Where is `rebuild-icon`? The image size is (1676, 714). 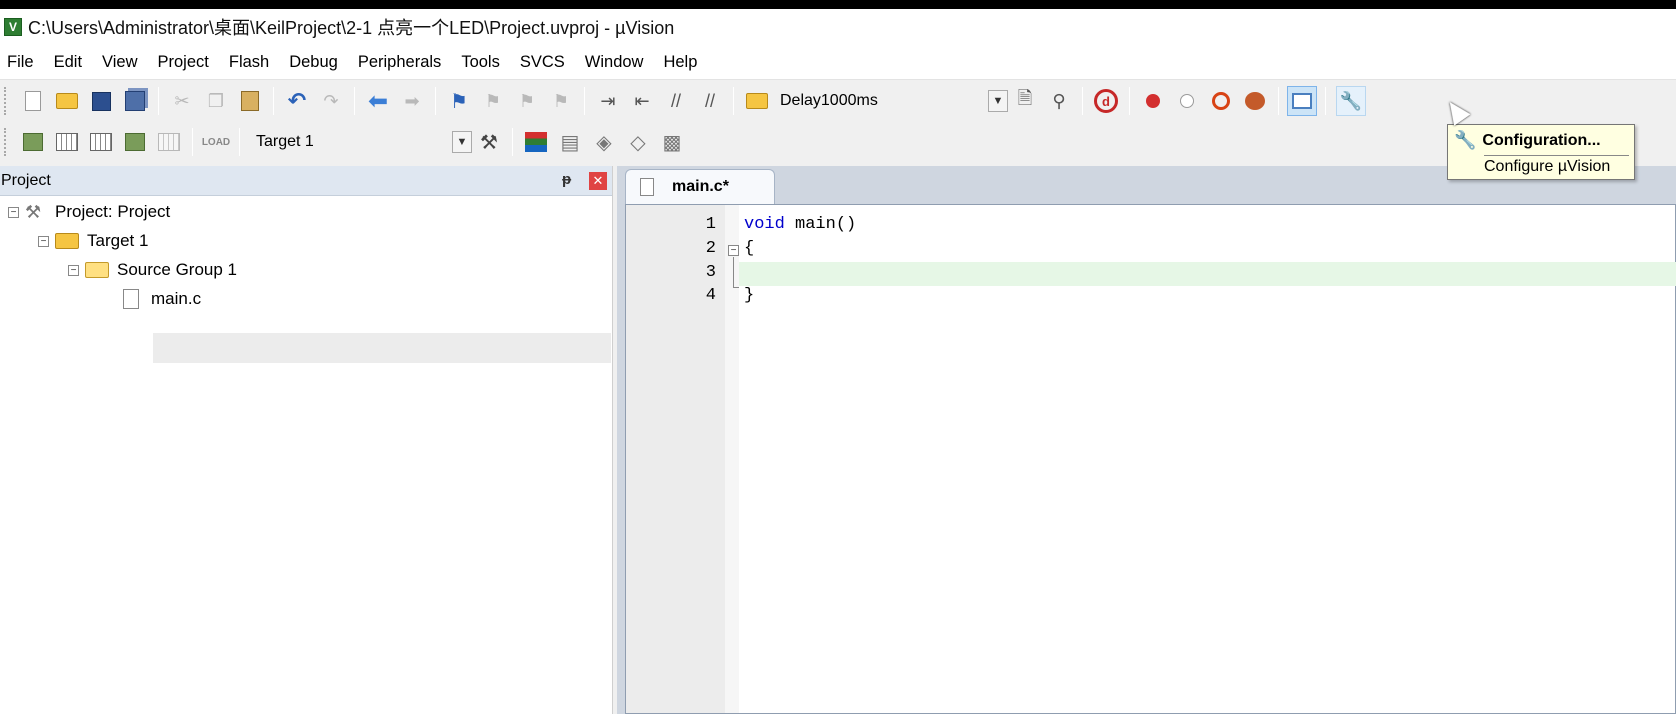
rebuild-icon is located at coordinates (101, 142).